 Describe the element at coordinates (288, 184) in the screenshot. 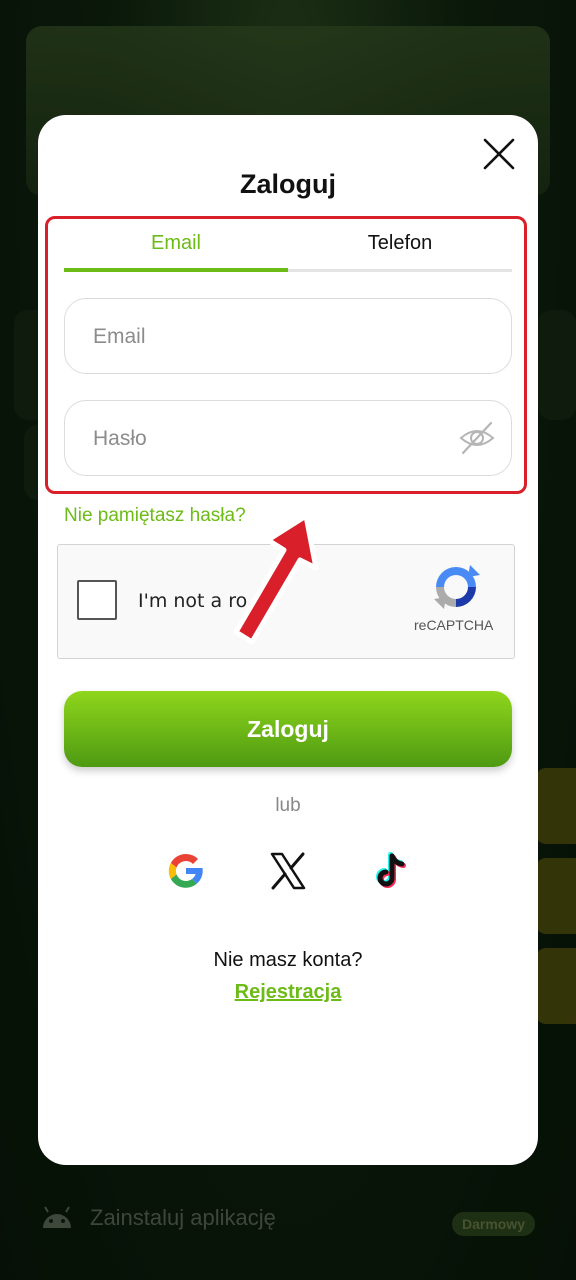

I see `modal-title: Zaloguj` at that location.